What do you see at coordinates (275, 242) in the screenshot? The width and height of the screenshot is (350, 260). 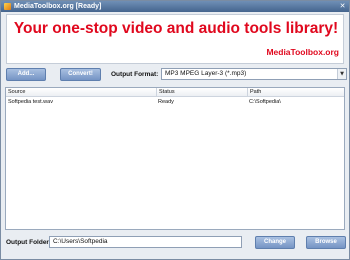 I see `change-button: Change` at bounding box center [275, 242].